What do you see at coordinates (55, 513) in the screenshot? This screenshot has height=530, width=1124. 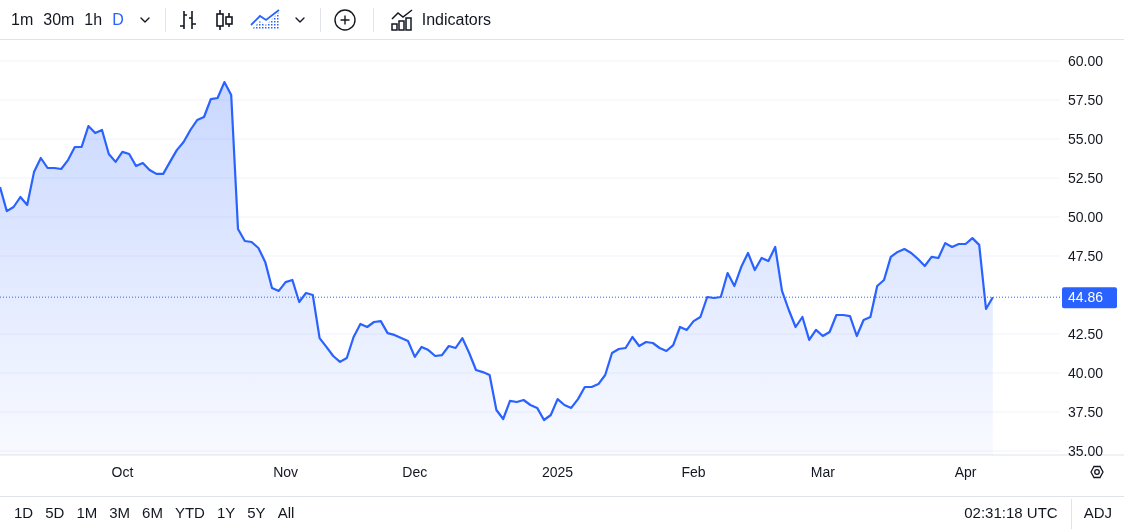 I see `range-button: 5D` at bounding box center [55, 513].